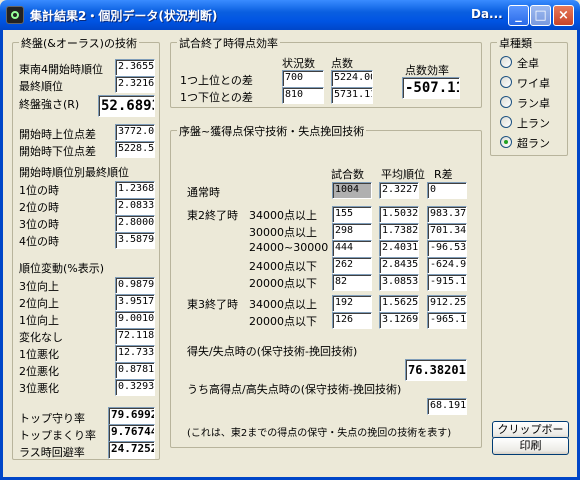  Describe the element at coordinates (352, 214) in the screenshot. I see `east2-row-1-games: 155` at that location.